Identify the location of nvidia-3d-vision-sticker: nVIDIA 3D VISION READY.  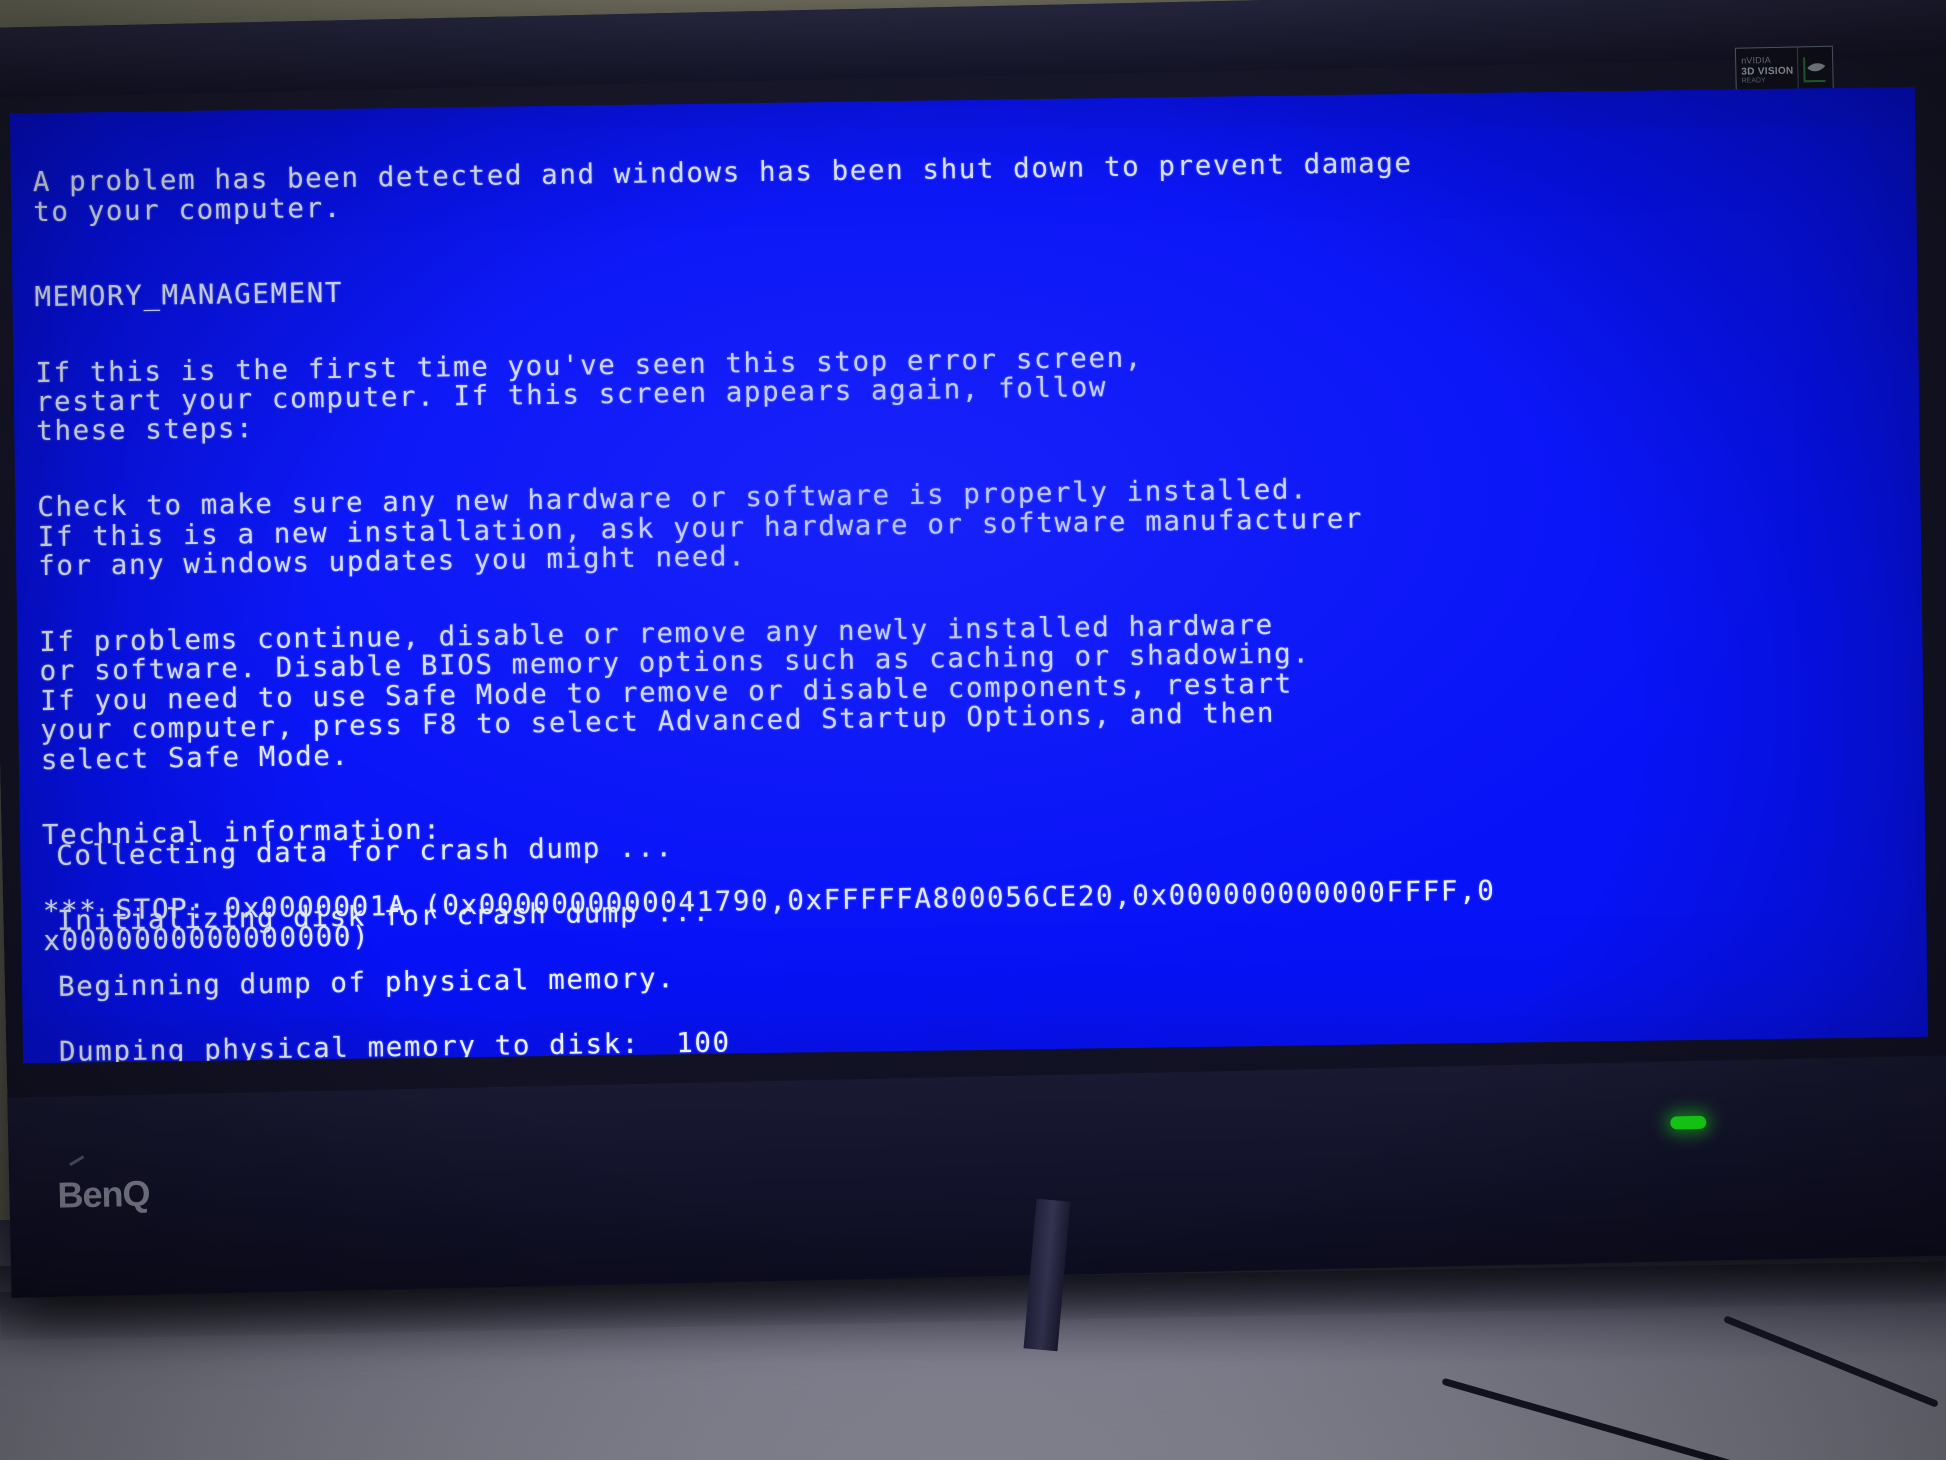
(1784, 69).